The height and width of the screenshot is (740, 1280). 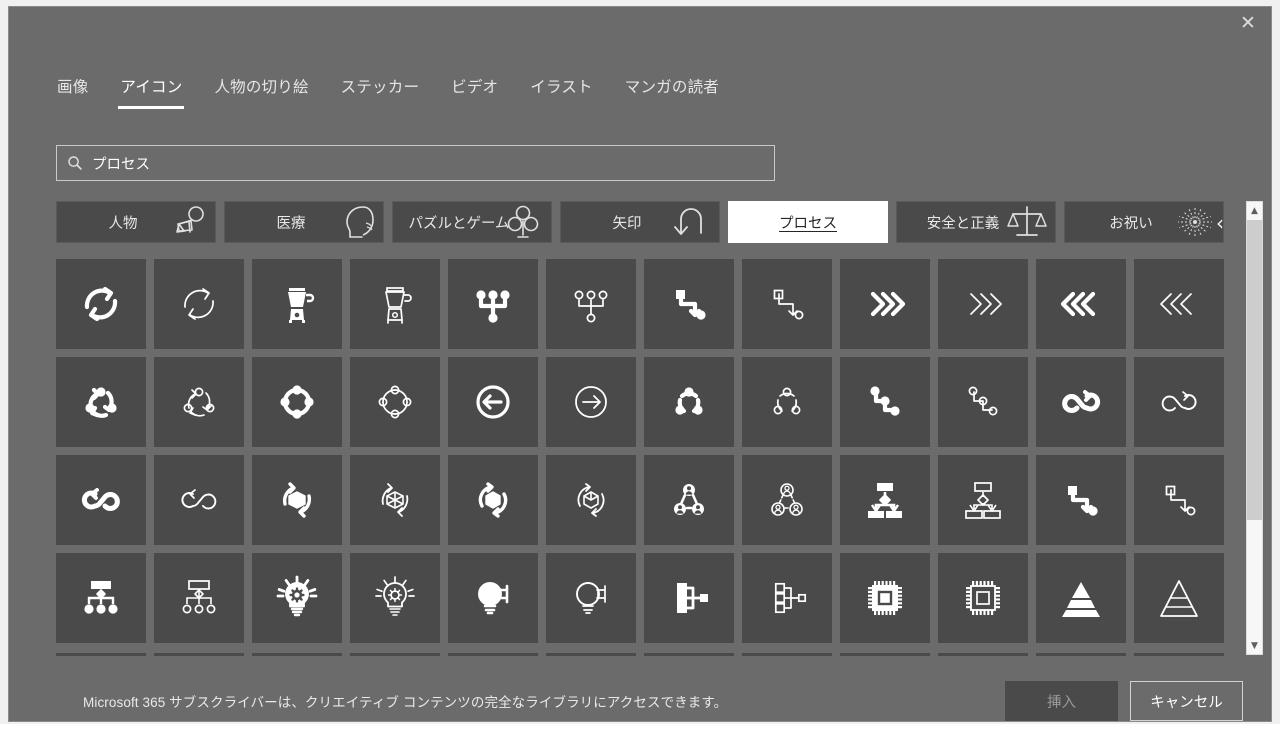 What do you see at coordinates (640, 732) in the screenshot?
I see `desktop-bottom-strip` at bounding box center [640, 732].